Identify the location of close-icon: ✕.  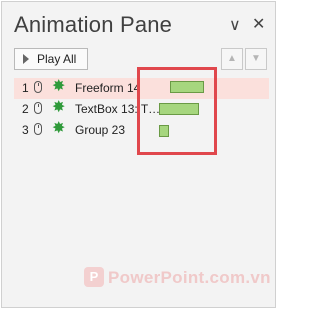
(258, 25).